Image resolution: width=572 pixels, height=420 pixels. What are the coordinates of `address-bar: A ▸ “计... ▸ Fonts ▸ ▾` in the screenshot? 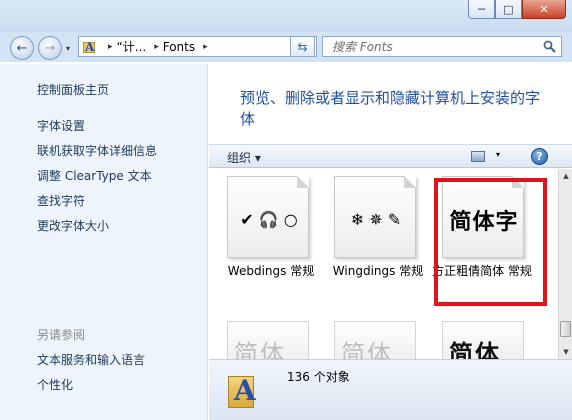 It's located at (197, 46).